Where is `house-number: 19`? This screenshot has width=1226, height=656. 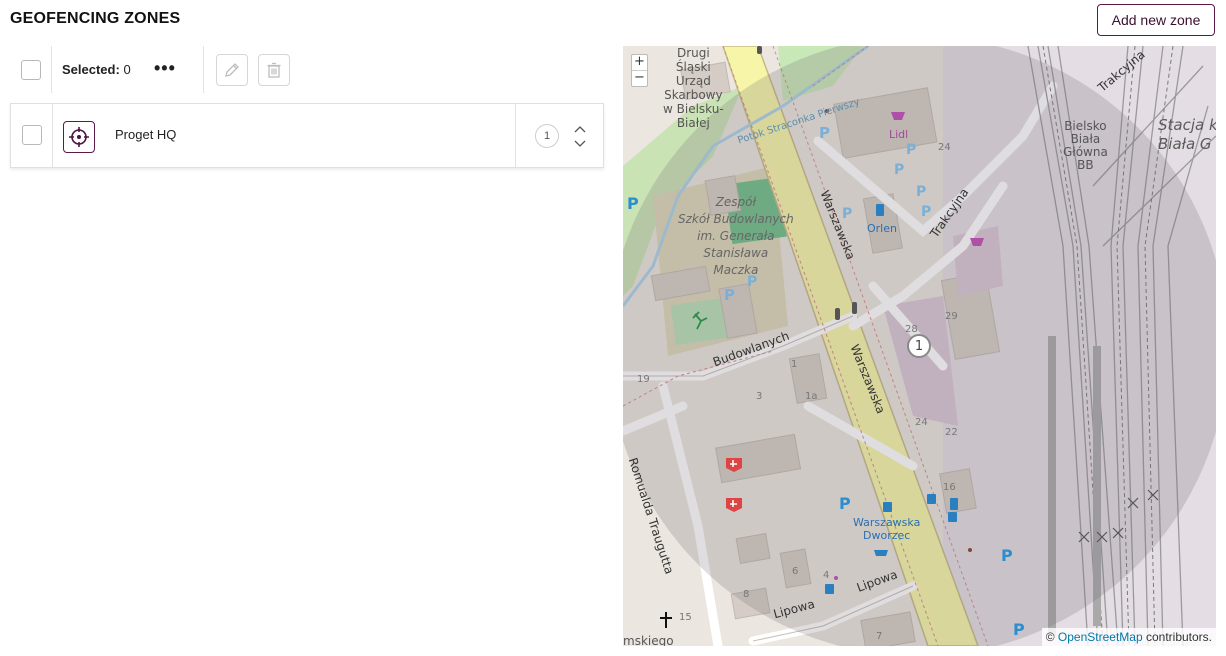
house-number: 19 is located at coordinates (643, 379).